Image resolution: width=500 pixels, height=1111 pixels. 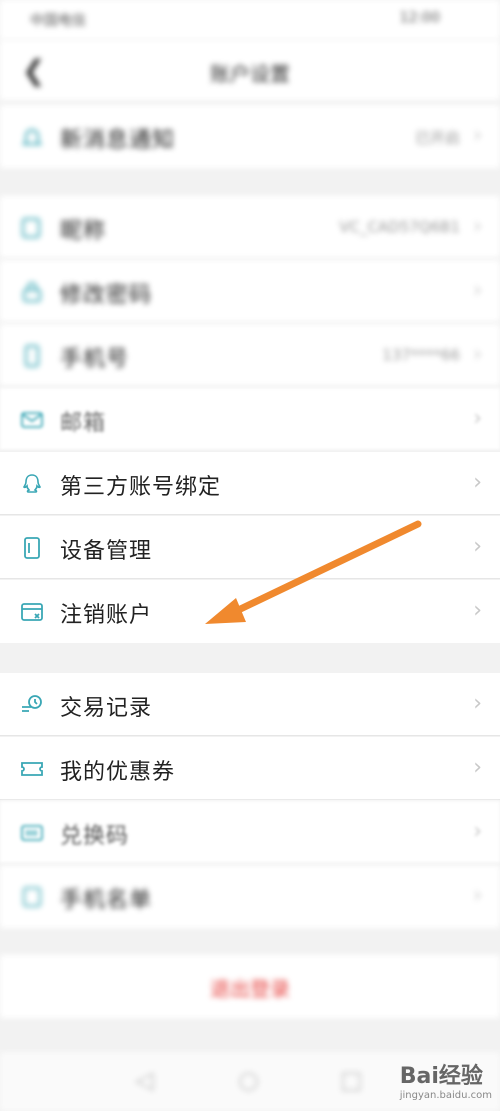 What do you see at coordinates (313, 572) in the screenshot?
I see `annotation-arrow-icon` at bounding box center [313, 572].